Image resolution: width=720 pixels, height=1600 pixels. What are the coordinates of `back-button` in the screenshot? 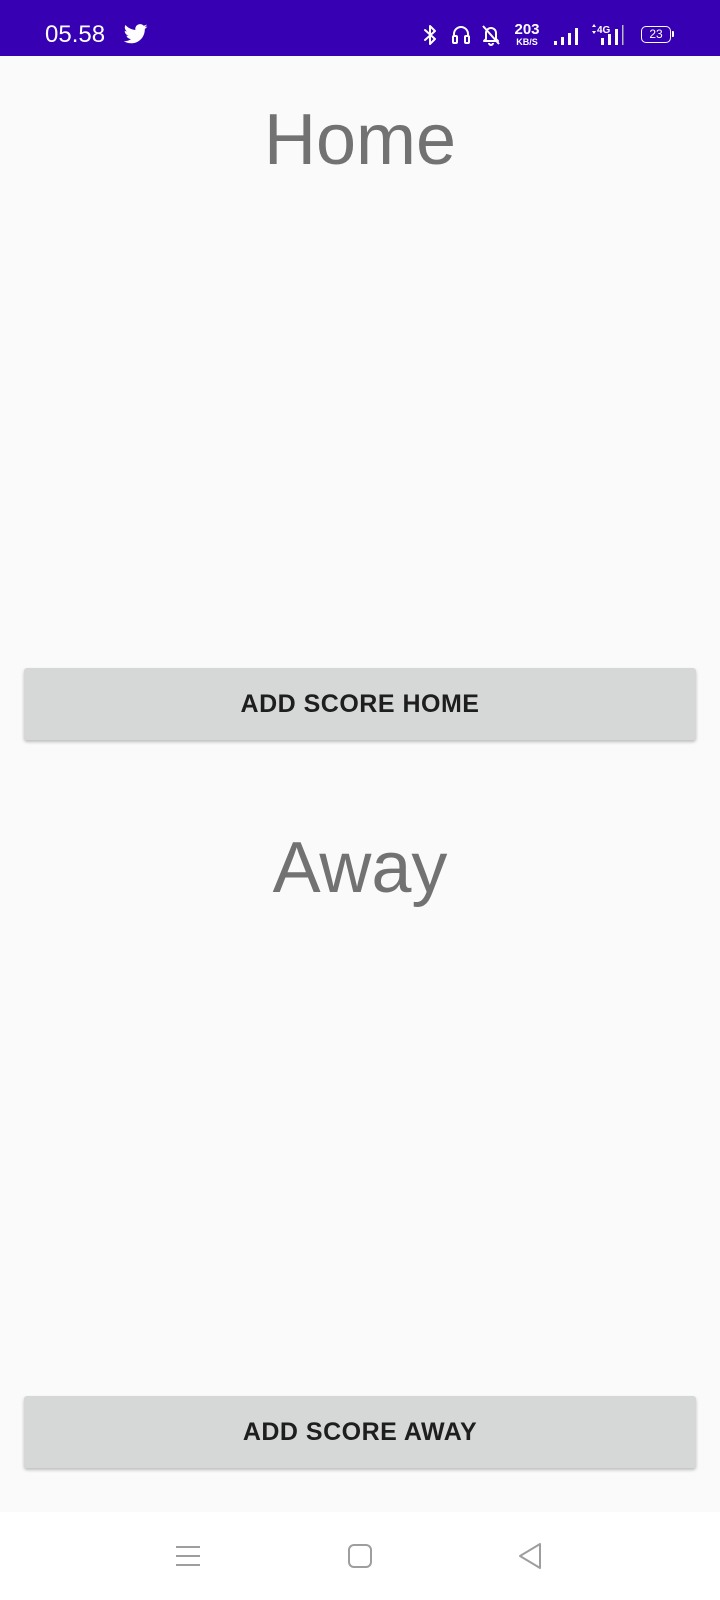 It's located at (530, 1556).